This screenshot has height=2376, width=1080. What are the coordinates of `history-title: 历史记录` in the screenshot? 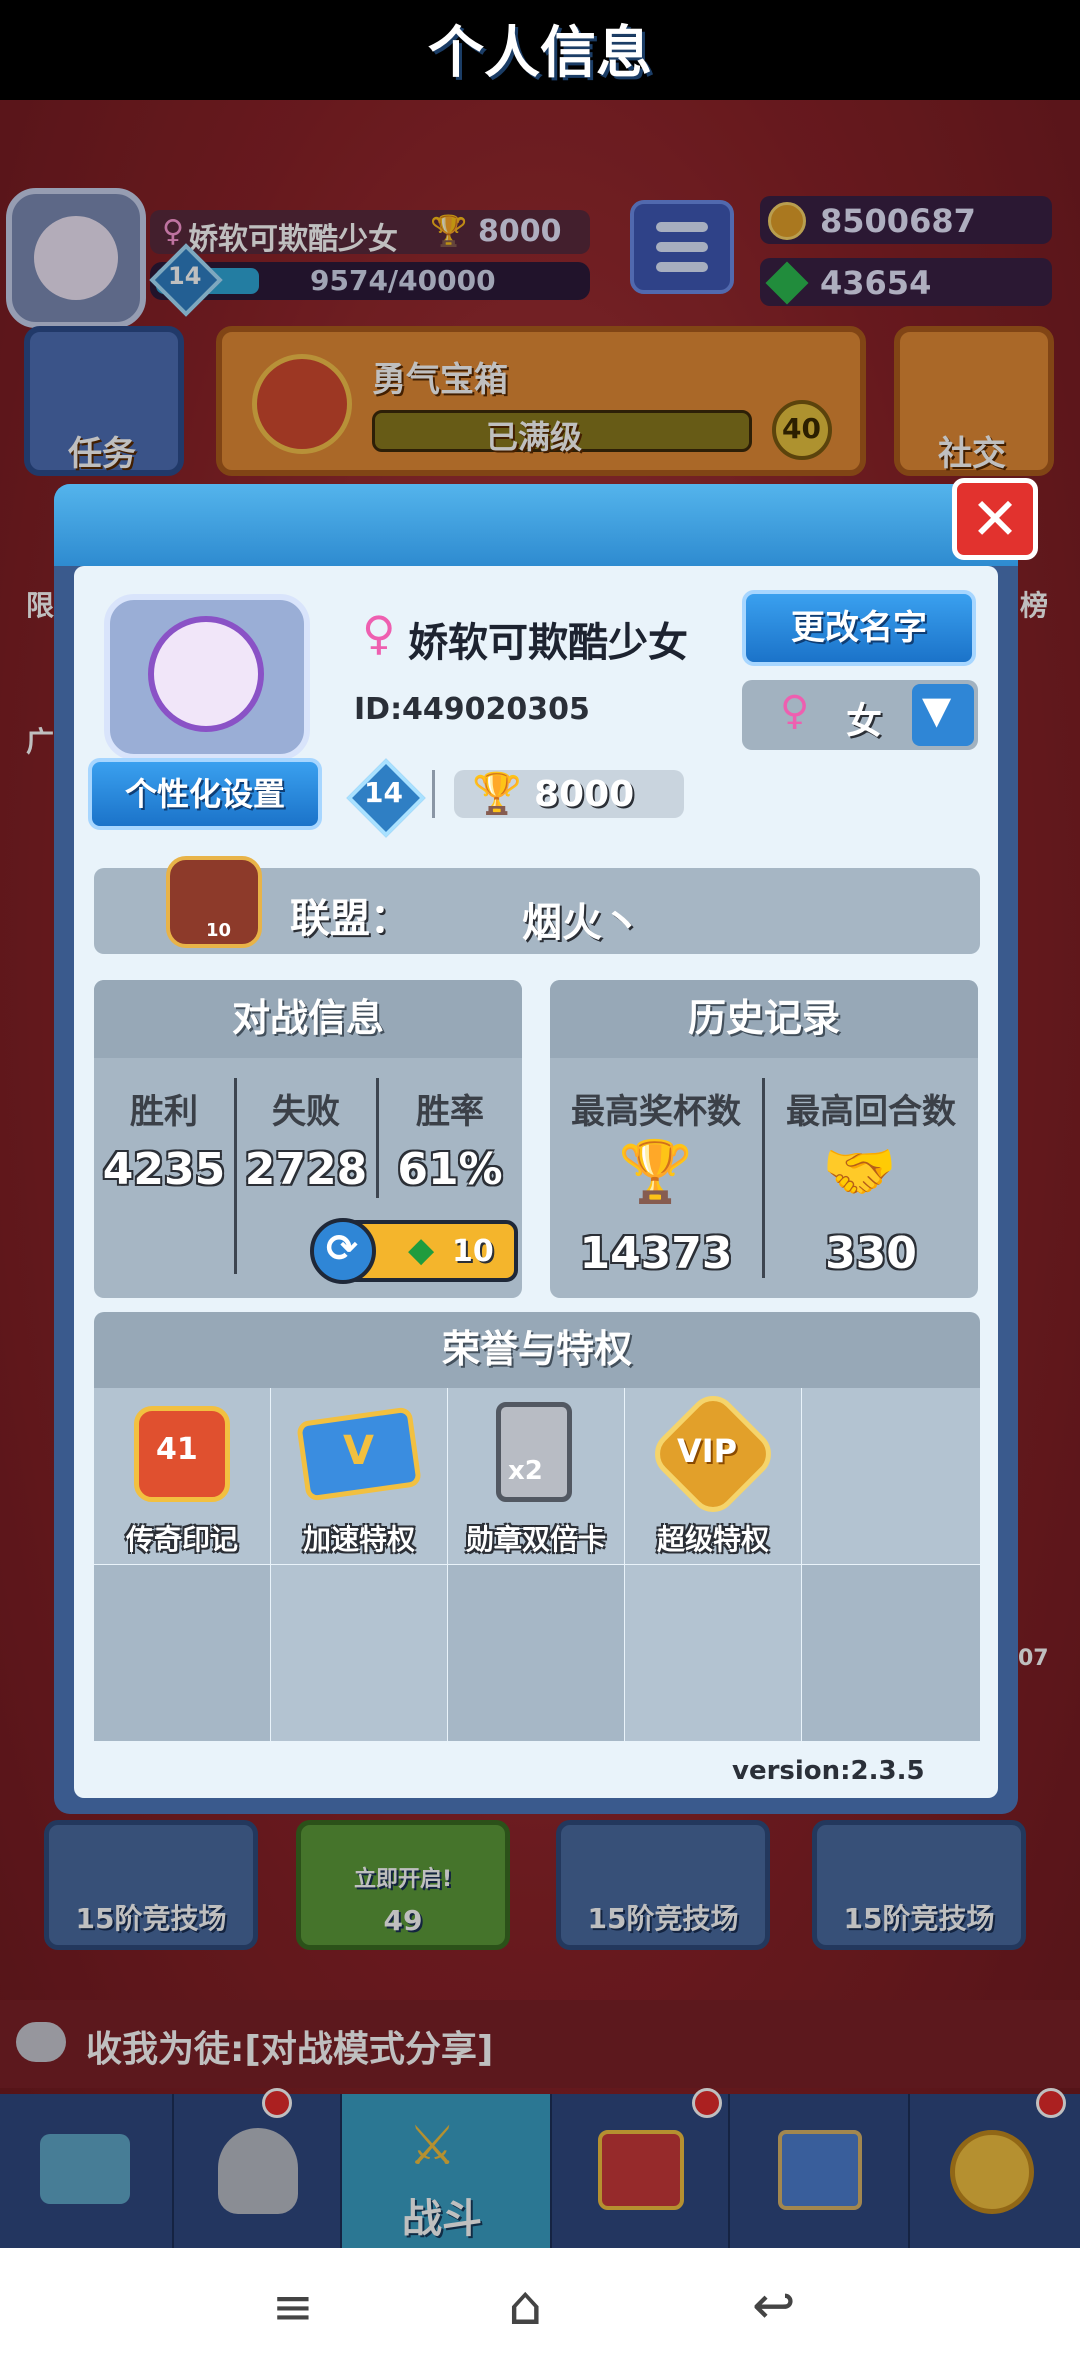 It's located at (764, 1019).